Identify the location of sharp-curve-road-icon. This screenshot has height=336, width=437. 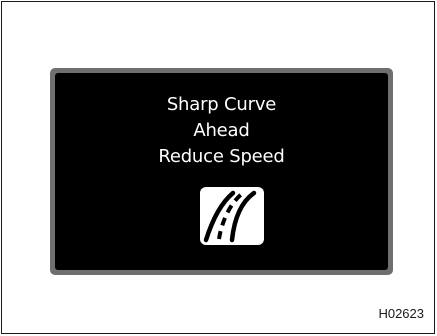
(232, 216).